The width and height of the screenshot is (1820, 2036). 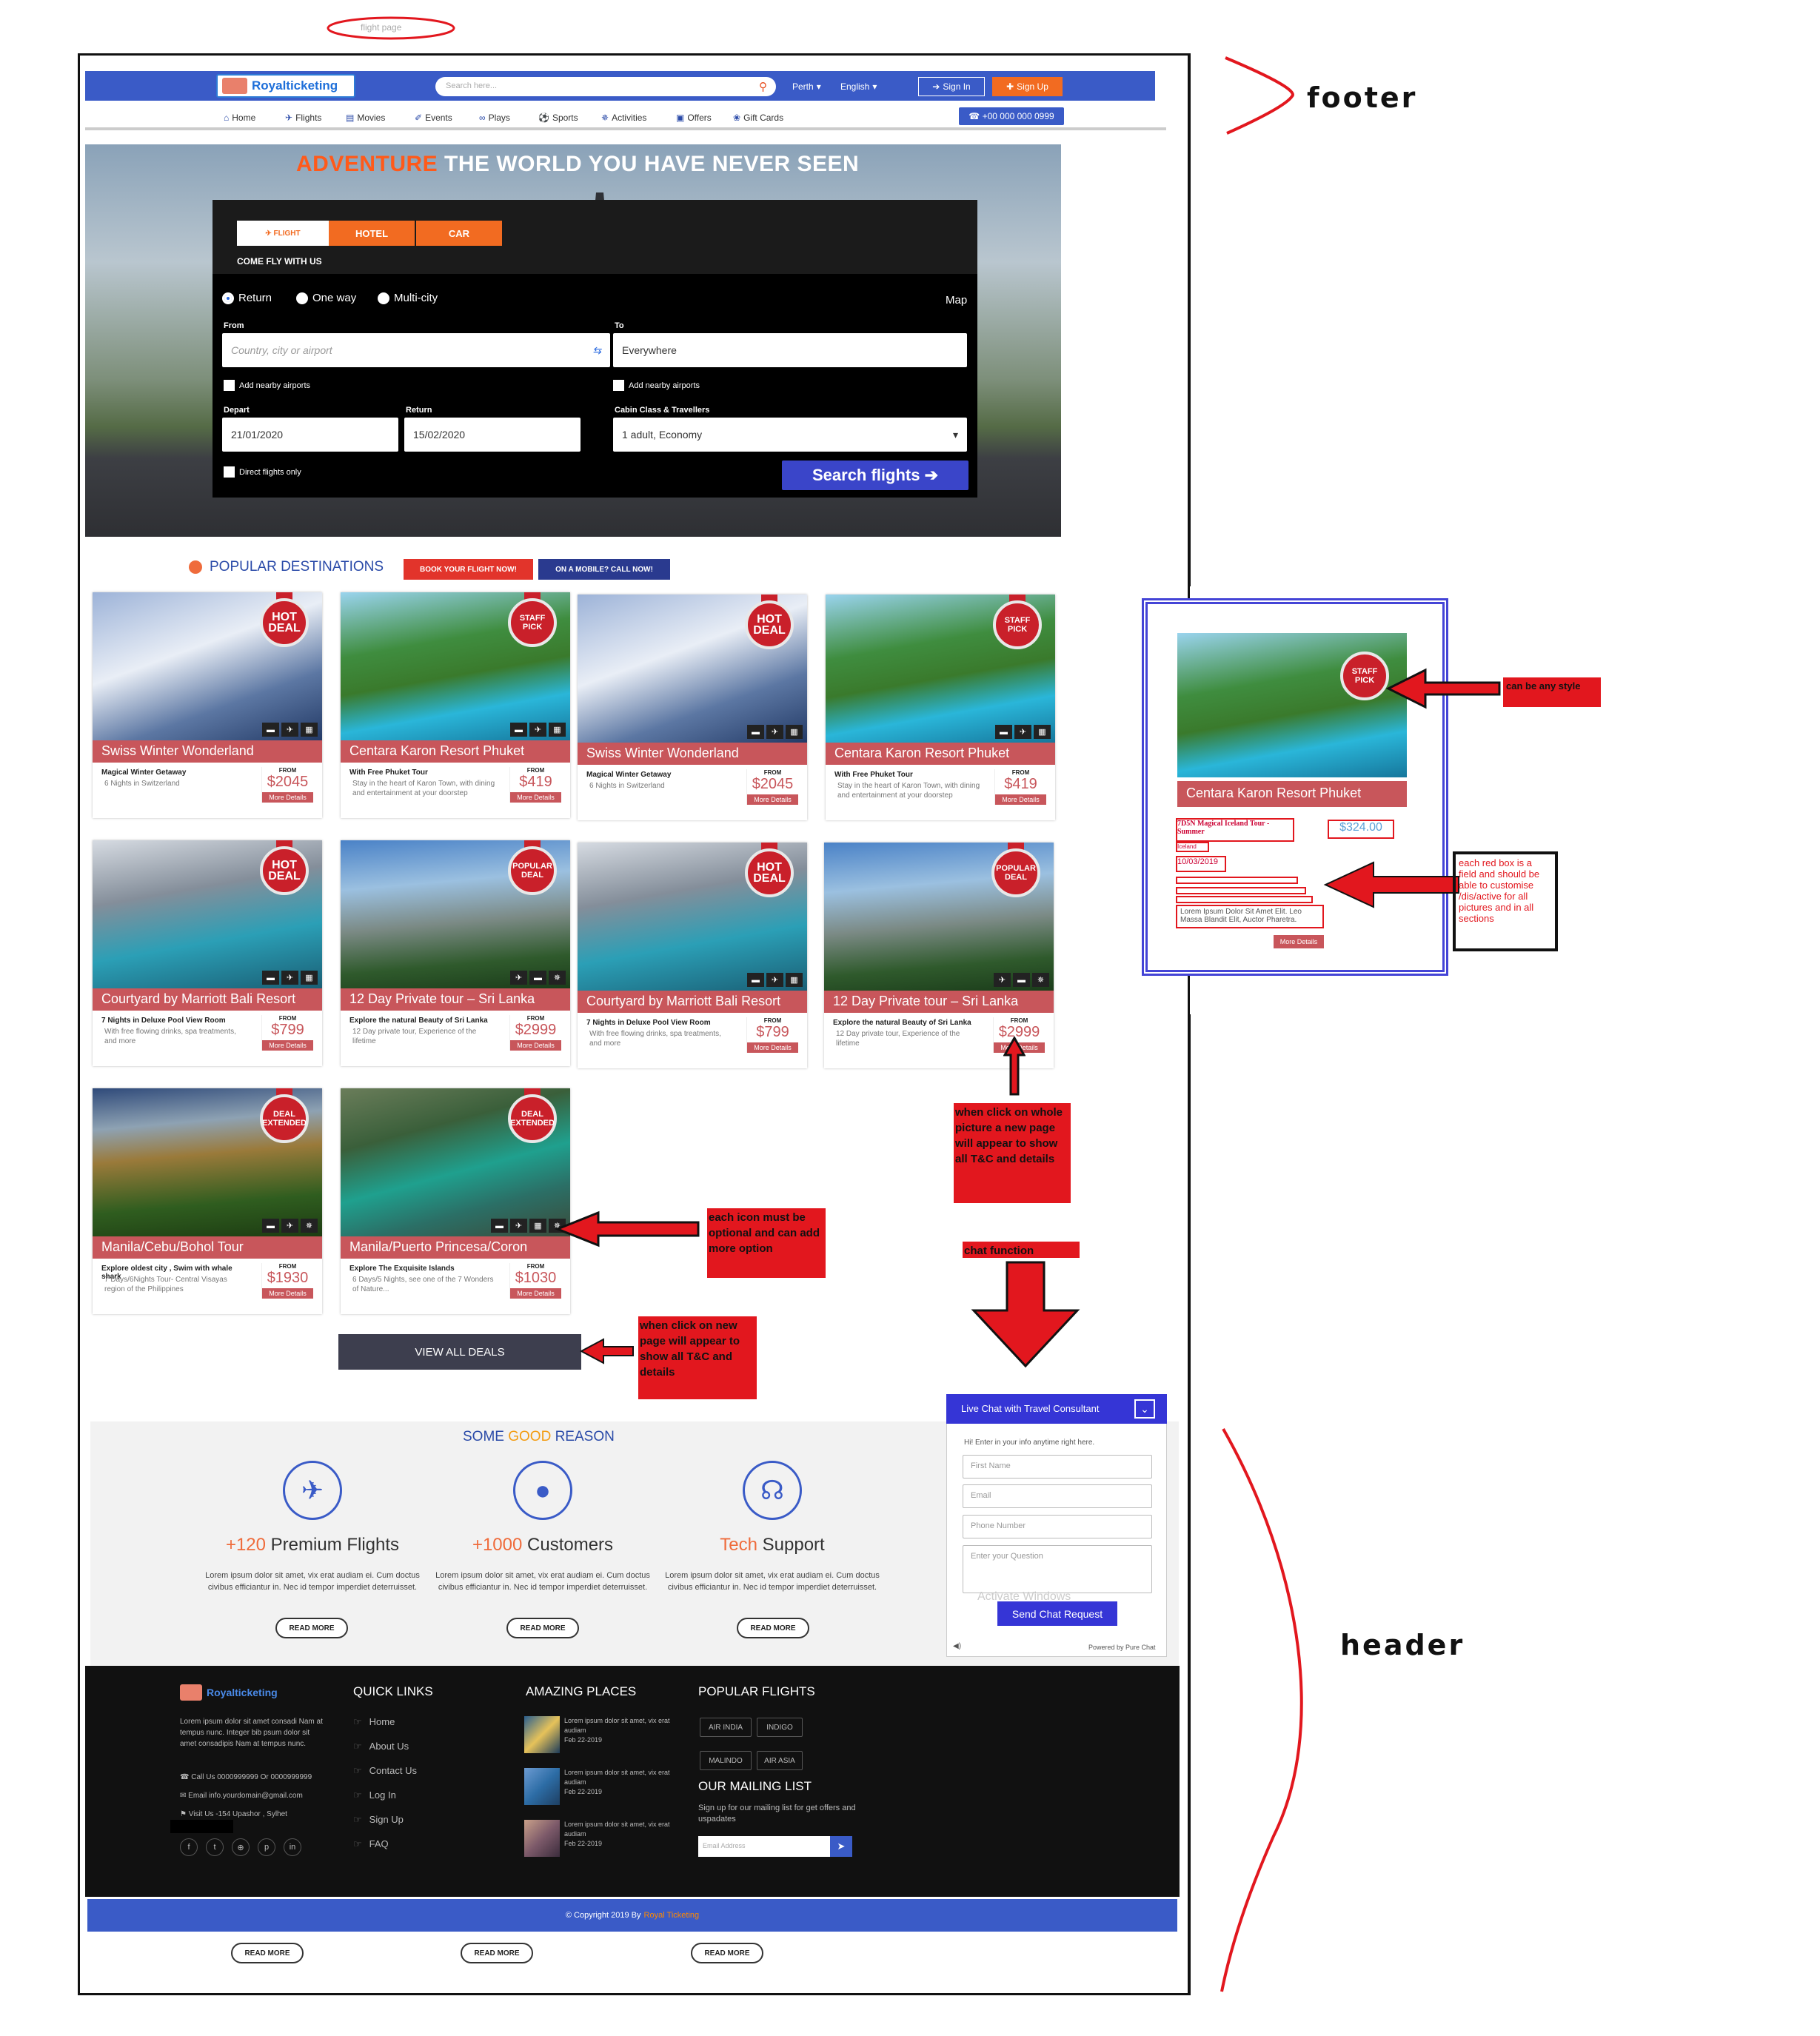 I want to click on side-more-details-button: More Details, so click(x=1299, y=941).